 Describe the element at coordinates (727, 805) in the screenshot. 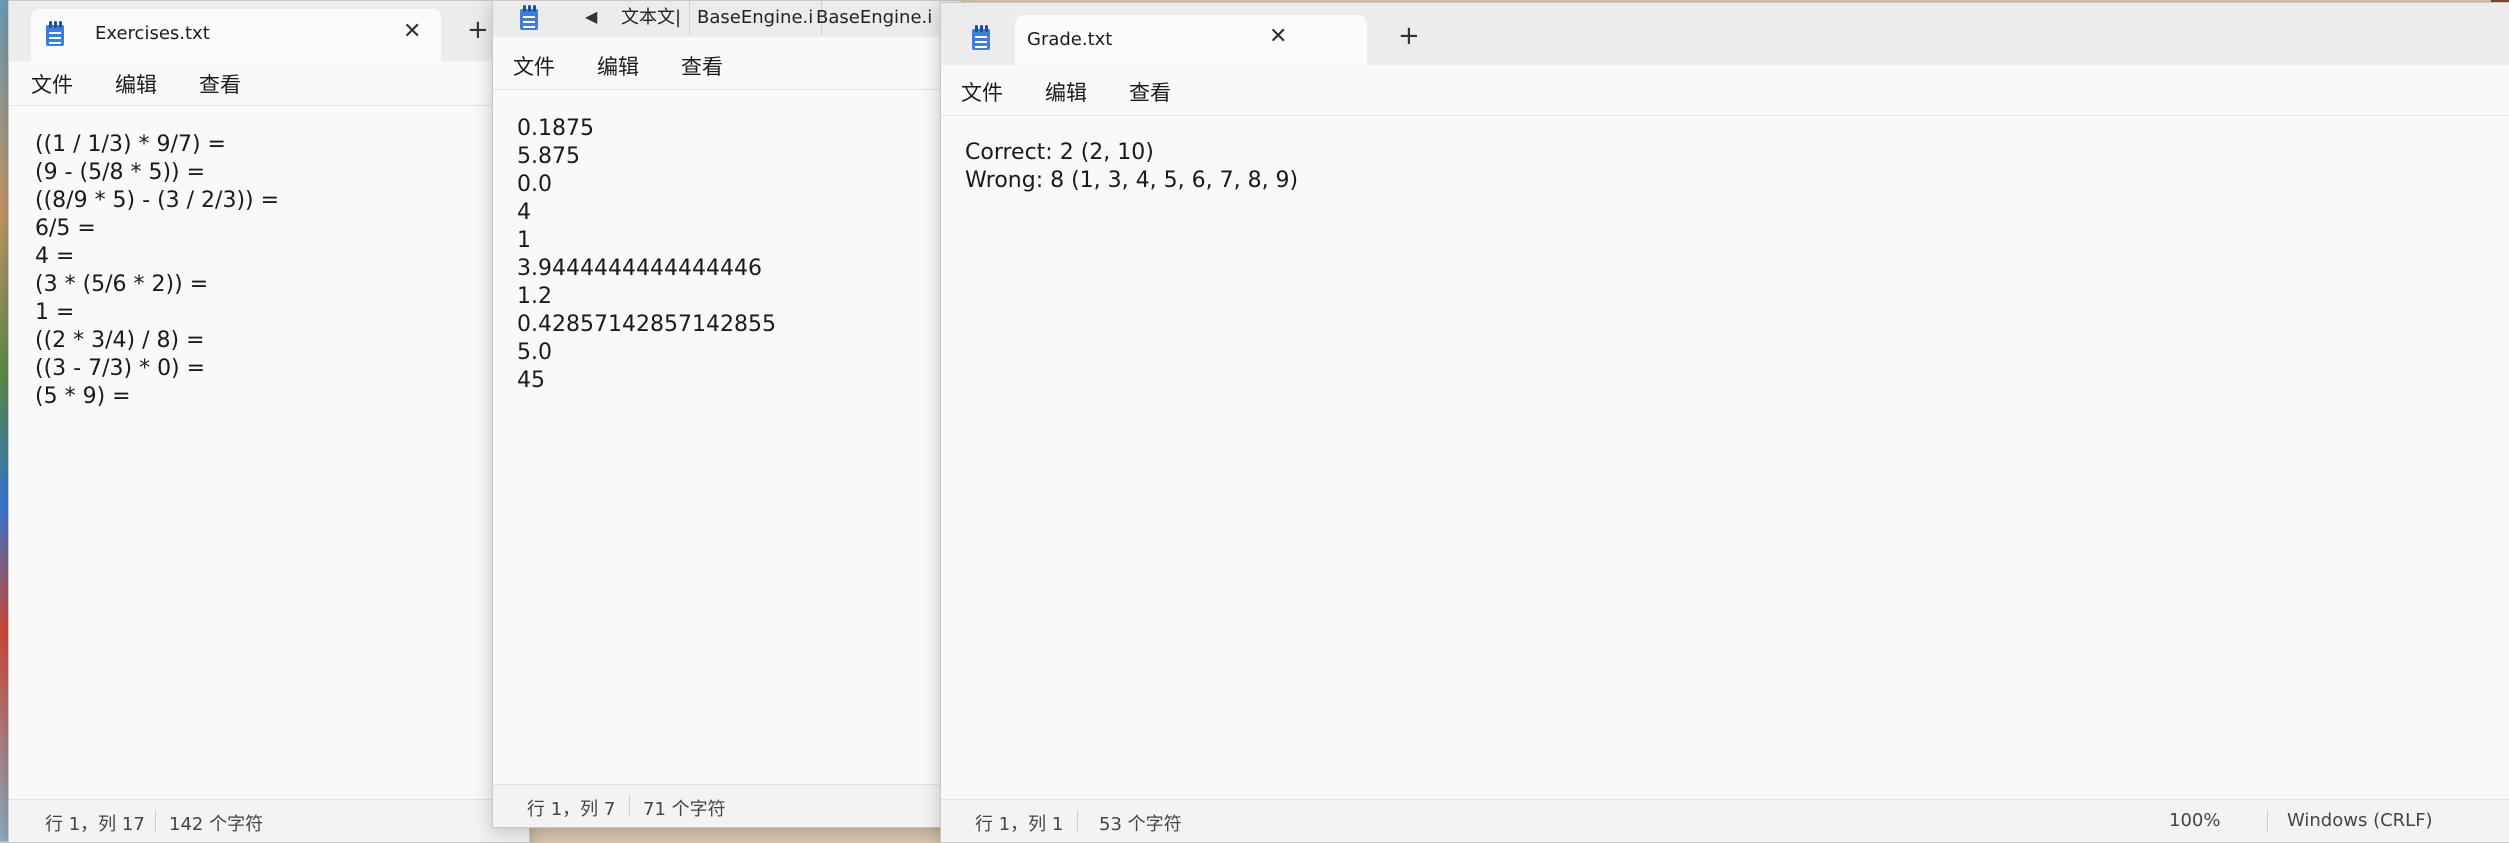

I see `status-bar: 行 1，列 7 71 个字符` at that location.